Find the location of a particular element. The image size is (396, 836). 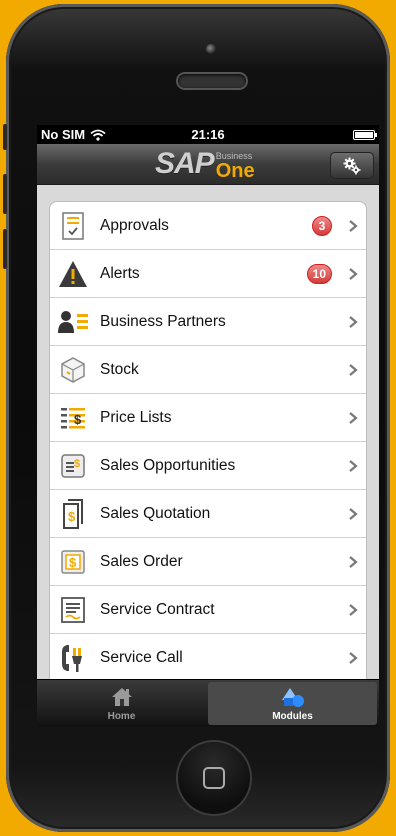

menu-item-label: Service Contract is located at coordinates (157, 609).